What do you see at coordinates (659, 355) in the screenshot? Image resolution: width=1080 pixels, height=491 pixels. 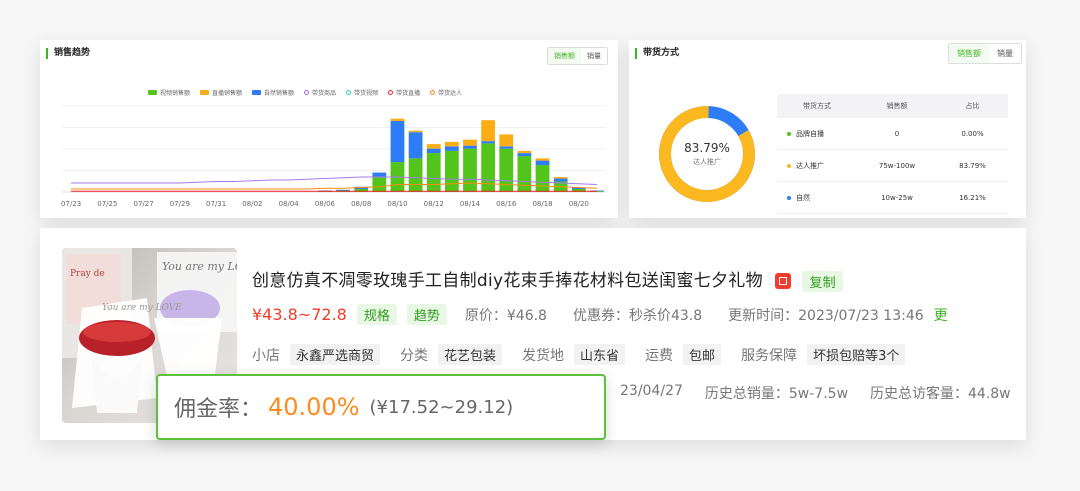 I see `freight-label: 运费` at bounding box center [659, 355].